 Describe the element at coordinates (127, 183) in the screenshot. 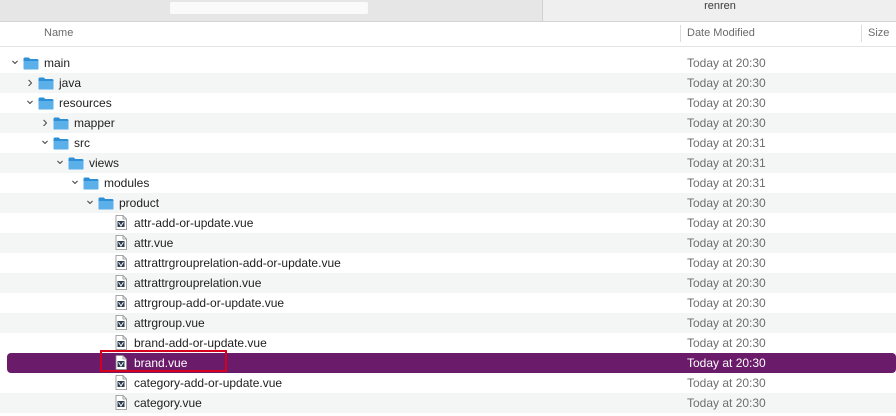

I see `item-name: modules` at that location.